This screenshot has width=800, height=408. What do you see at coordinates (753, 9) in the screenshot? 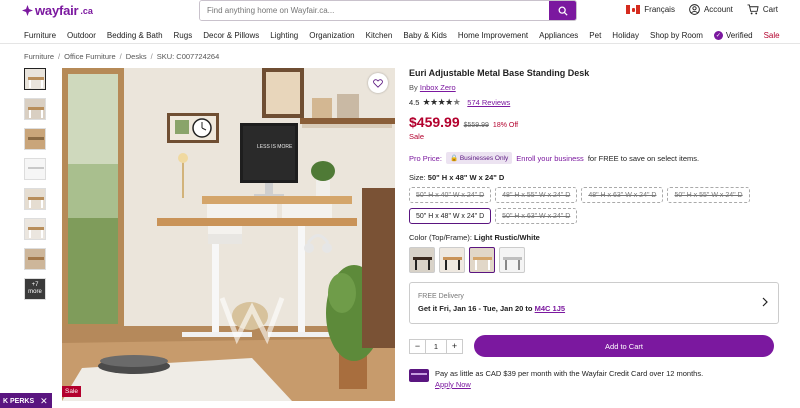
I see `cart-icon` at bounding box center [753, 9].